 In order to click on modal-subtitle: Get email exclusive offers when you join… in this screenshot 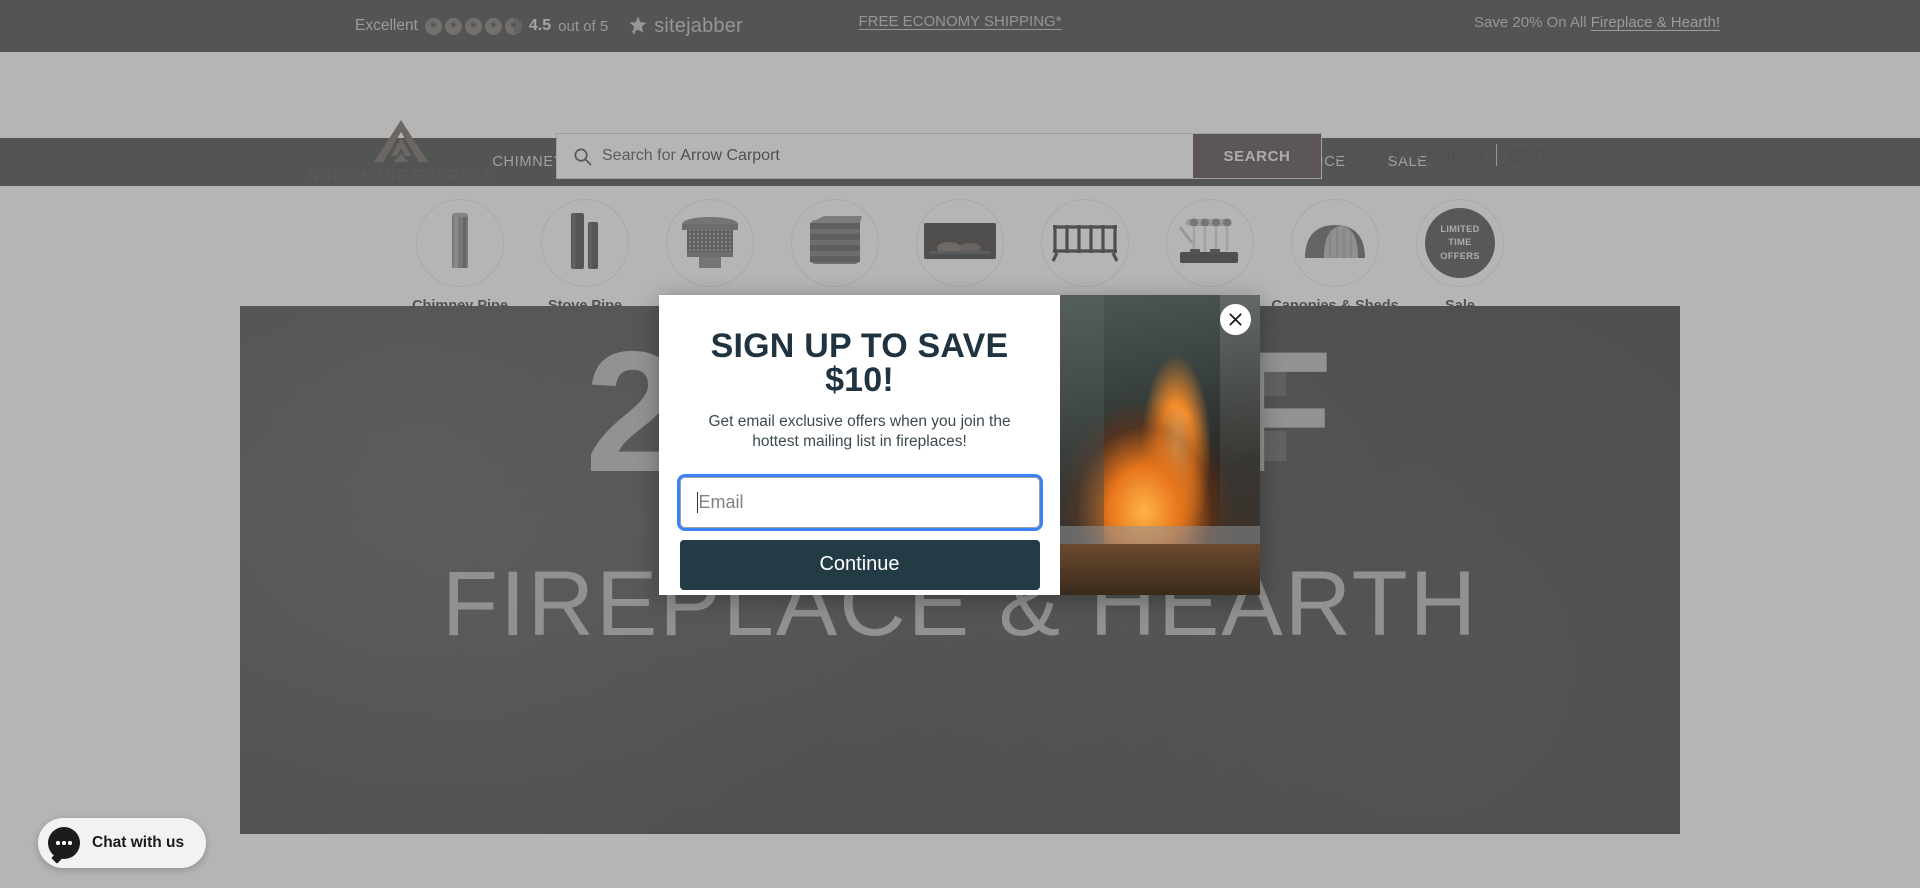, I will do `click(859, 432)`.